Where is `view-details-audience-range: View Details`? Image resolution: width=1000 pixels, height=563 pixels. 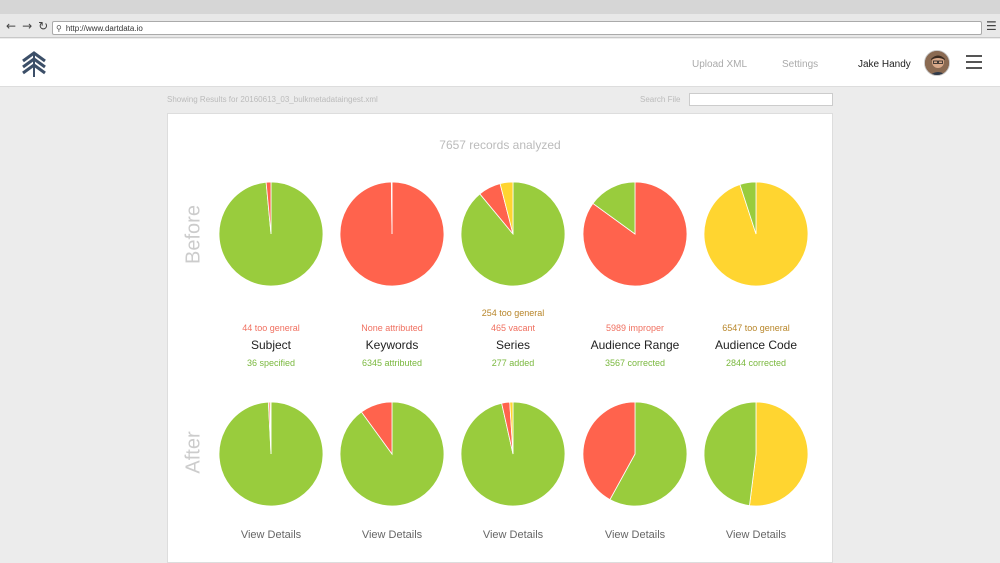
view-details-audience-range: View Details is located at coordinates (635, 535).